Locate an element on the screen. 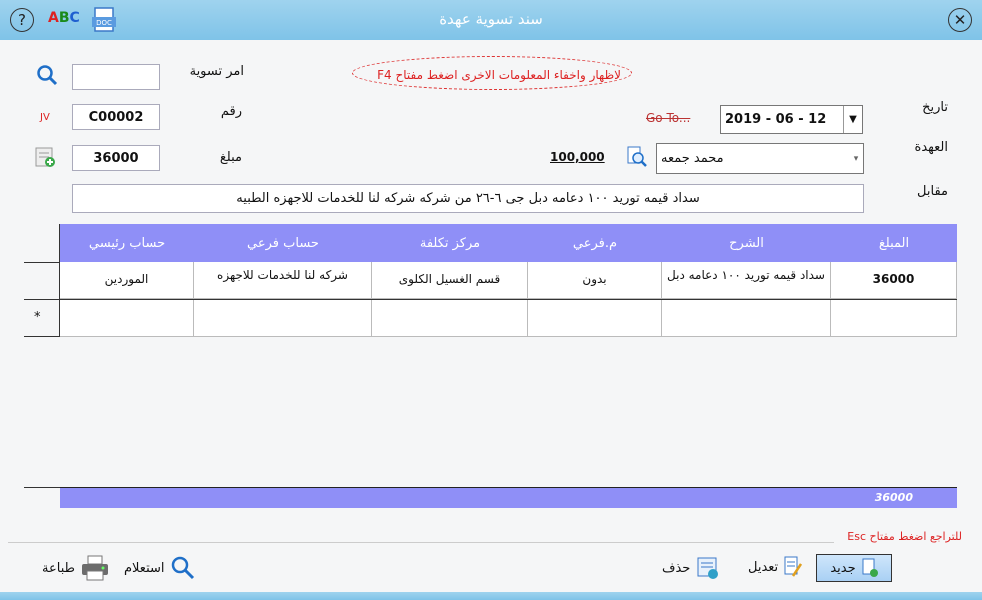 Image resolution: width=982 pixels, height=600 pixels. cell-amount: 36000 is located at coordinates (894, 280).